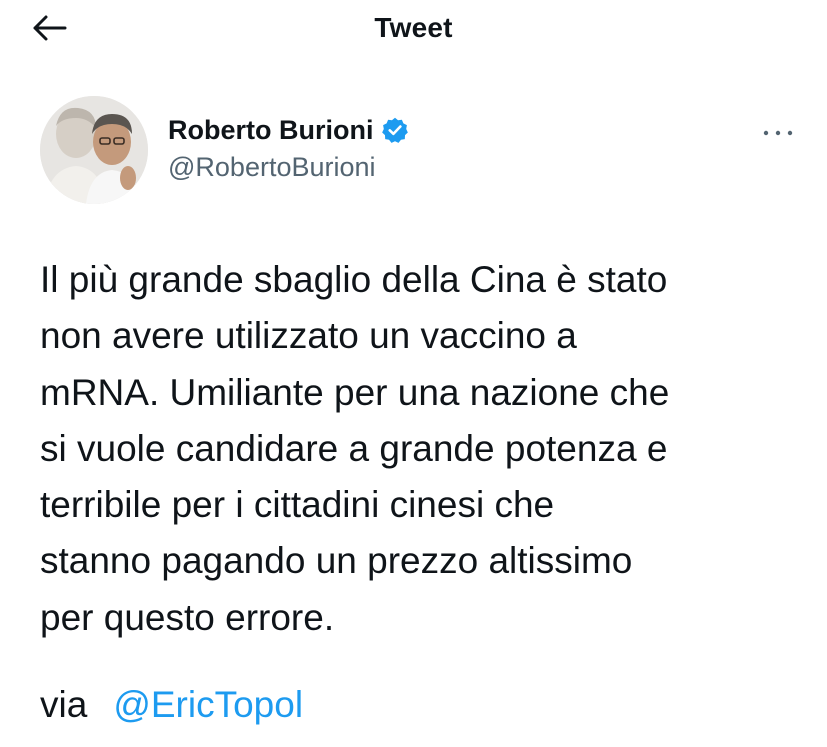 This screenshot has width=827, height=747. I want to click on mention-link: @EricTopol, so click(208, 704).